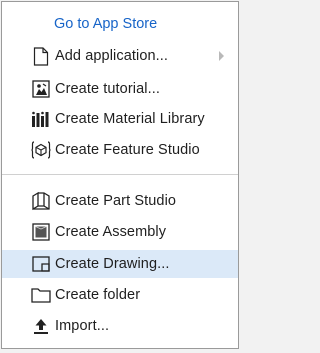 This screenshot has height=353, width=320. I want to click on document-icon, so click(41, 56).